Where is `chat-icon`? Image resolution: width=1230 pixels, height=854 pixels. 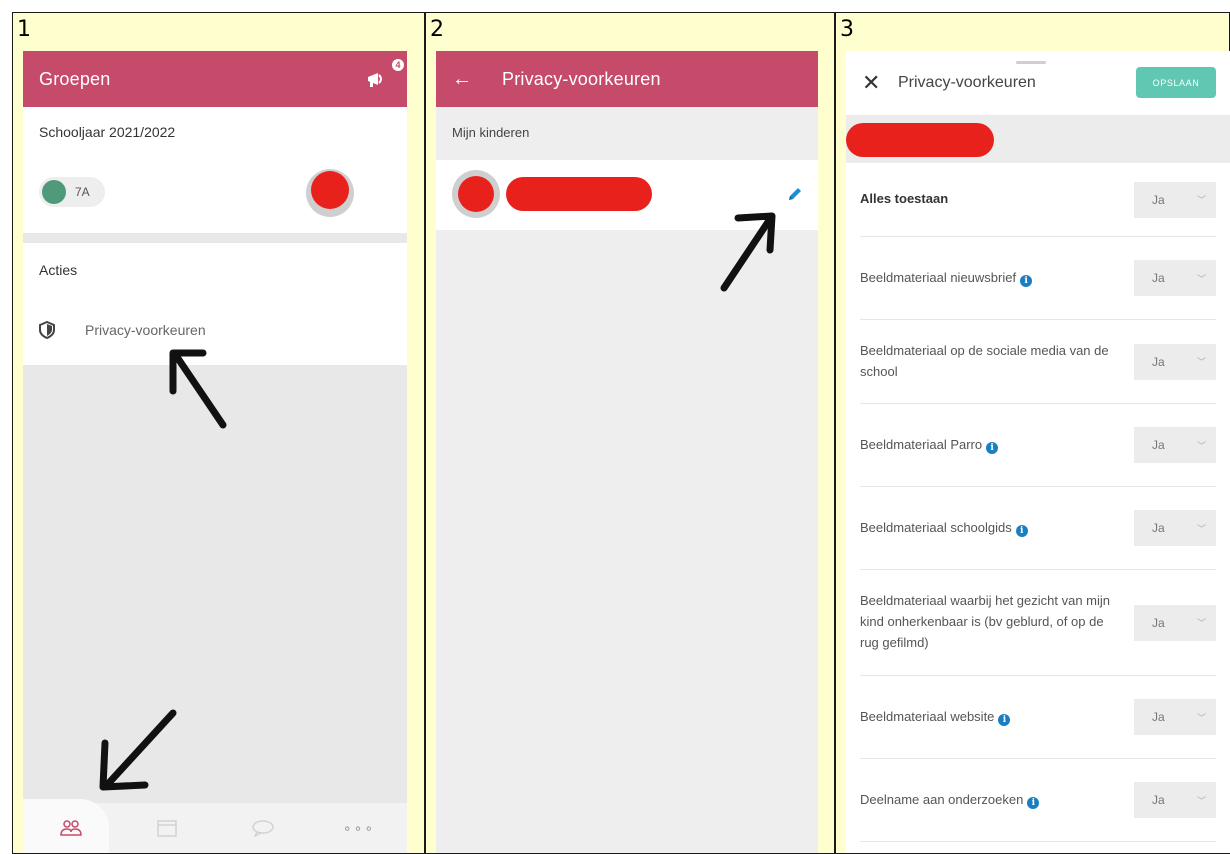 chat-icon is located at coordinates (263, 828).